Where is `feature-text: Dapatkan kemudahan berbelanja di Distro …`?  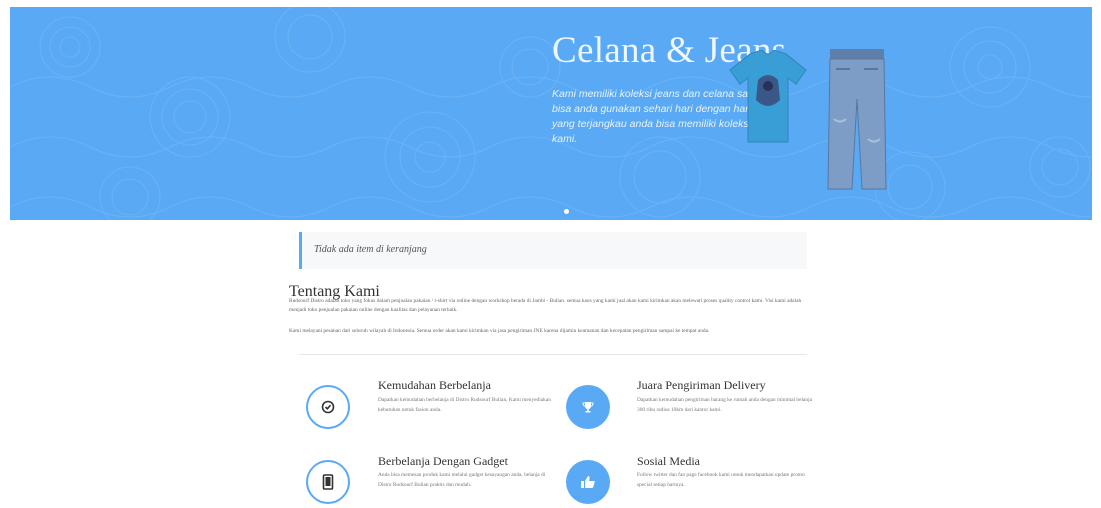 feature-text: Dapatkan kemudahan berbelanja di Distro … is located at coordinates (464, 405).